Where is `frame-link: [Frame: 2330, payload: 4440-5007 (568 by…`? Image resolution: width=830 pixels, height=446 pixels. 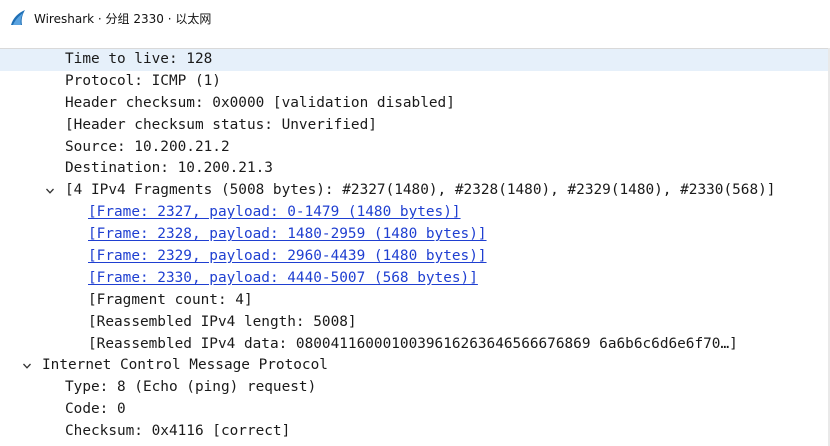
frame-link: [Frame: 2330, payload: 4440-5007 (568 by… is located at coordinates (283, 279).